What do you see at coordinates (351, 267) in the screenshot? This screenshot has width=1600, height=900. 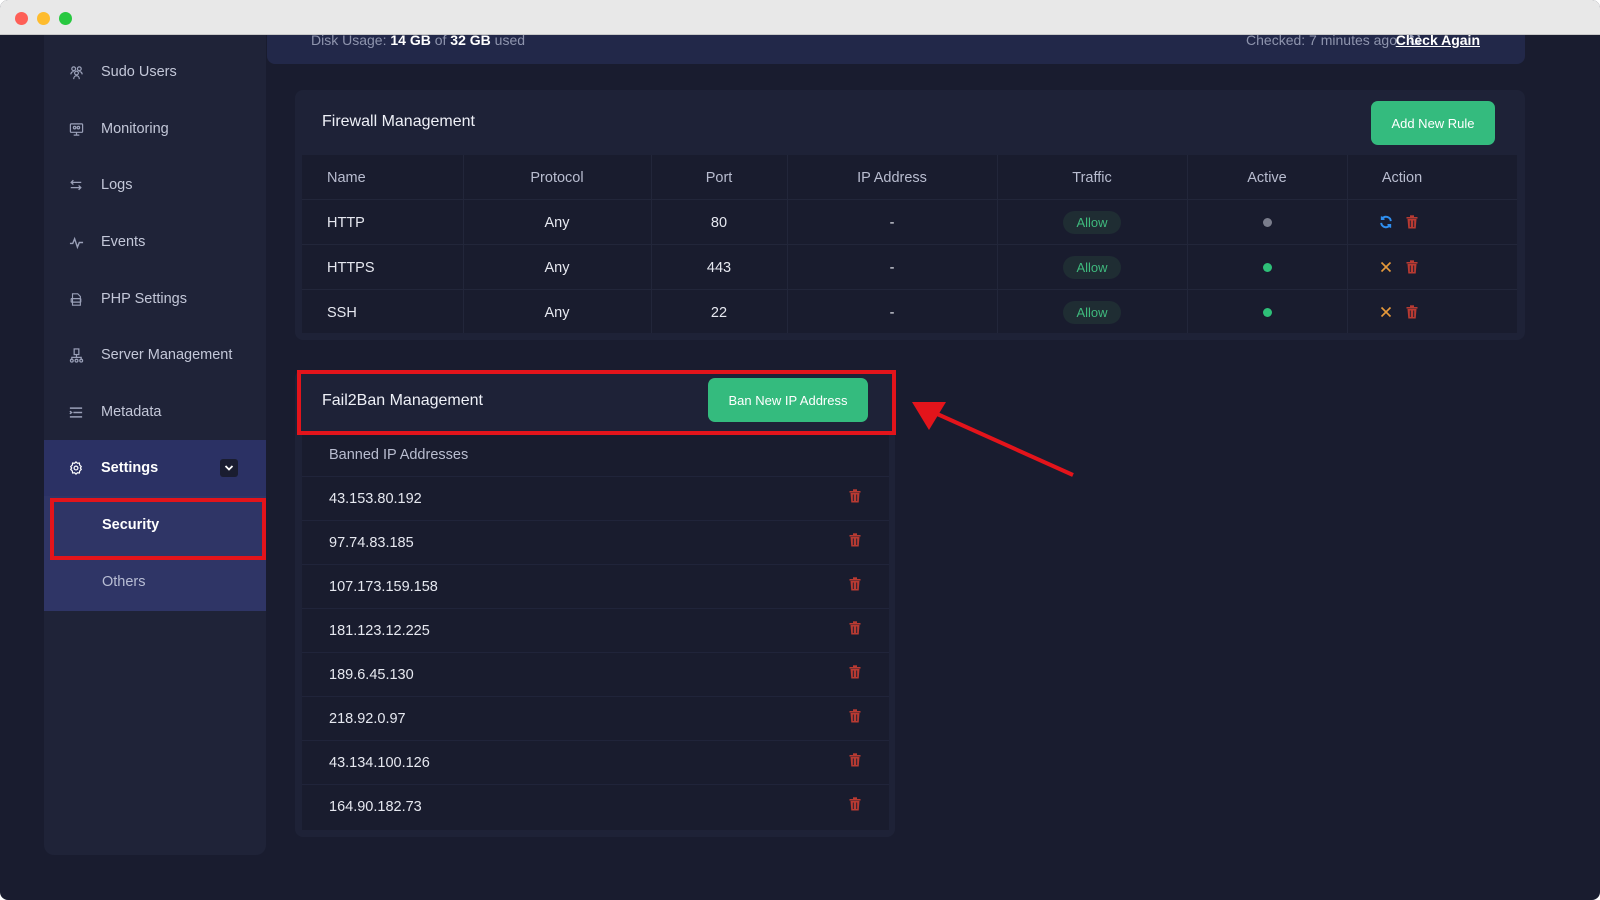 I see `rule-name: HTTPS` at bounding box center [351, 267].